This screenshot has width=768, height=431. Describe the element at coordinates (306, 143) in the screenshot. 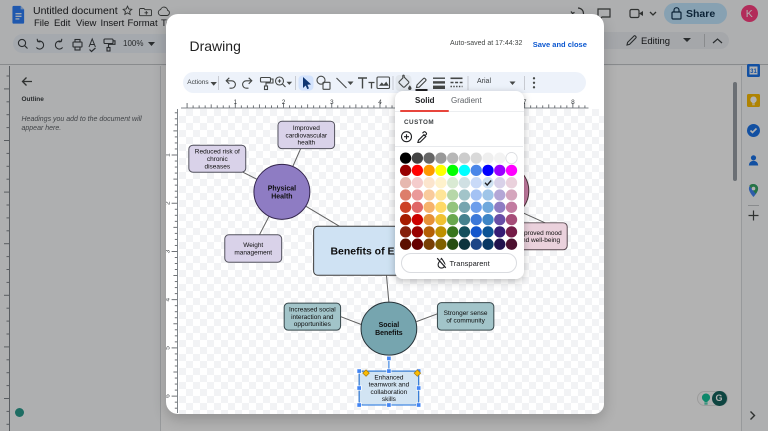

I see `svg-text: health` at that location.